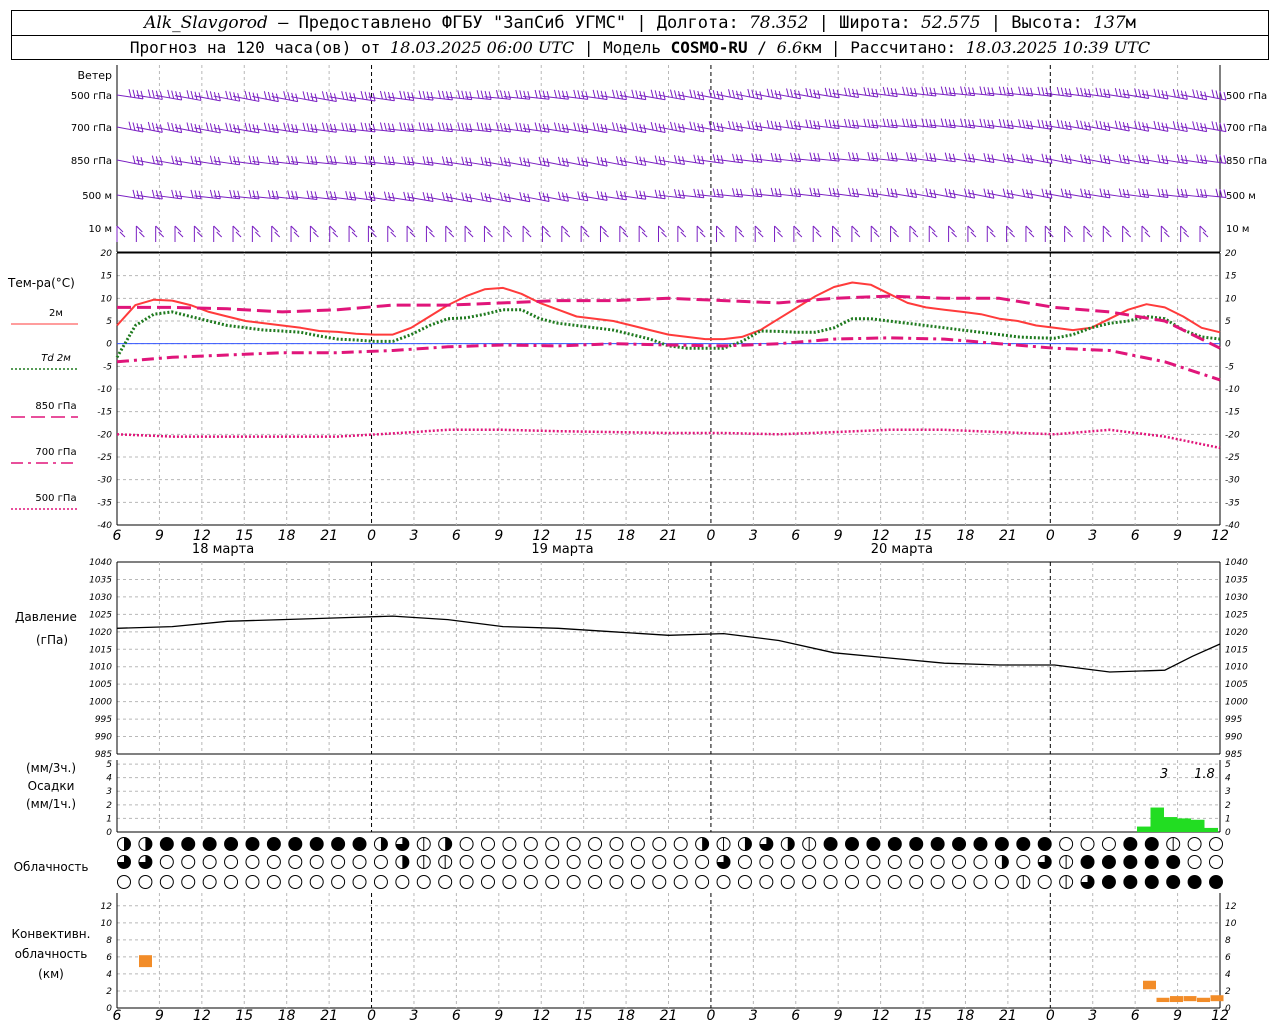 This screenshot has height=1024, width=1280. I want to click on temperature-tick-right: 5, so click(1228, 322).